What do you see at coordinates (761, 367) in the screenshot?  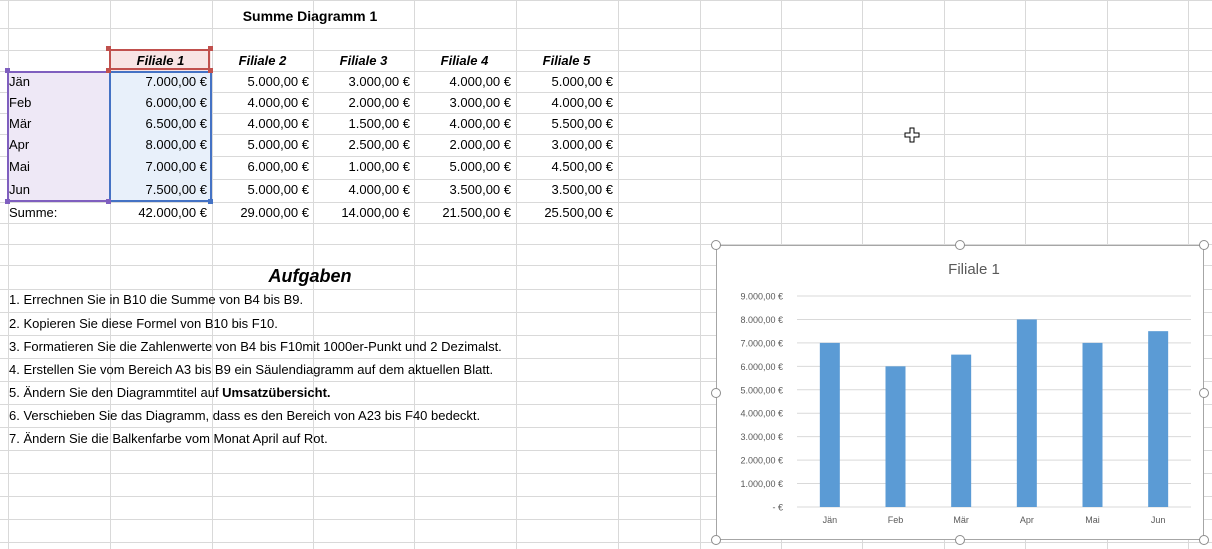 I see `y-tick-label: 6.000,00 €` at bounding box center [761, 367].